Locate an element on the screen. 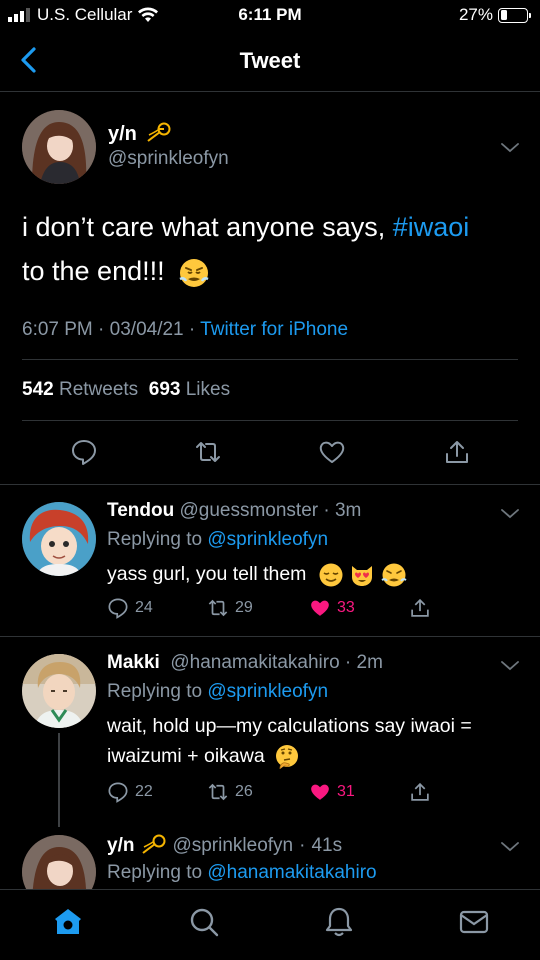  tweet-time: 6:07 PM is located at coordinates (57, 329).